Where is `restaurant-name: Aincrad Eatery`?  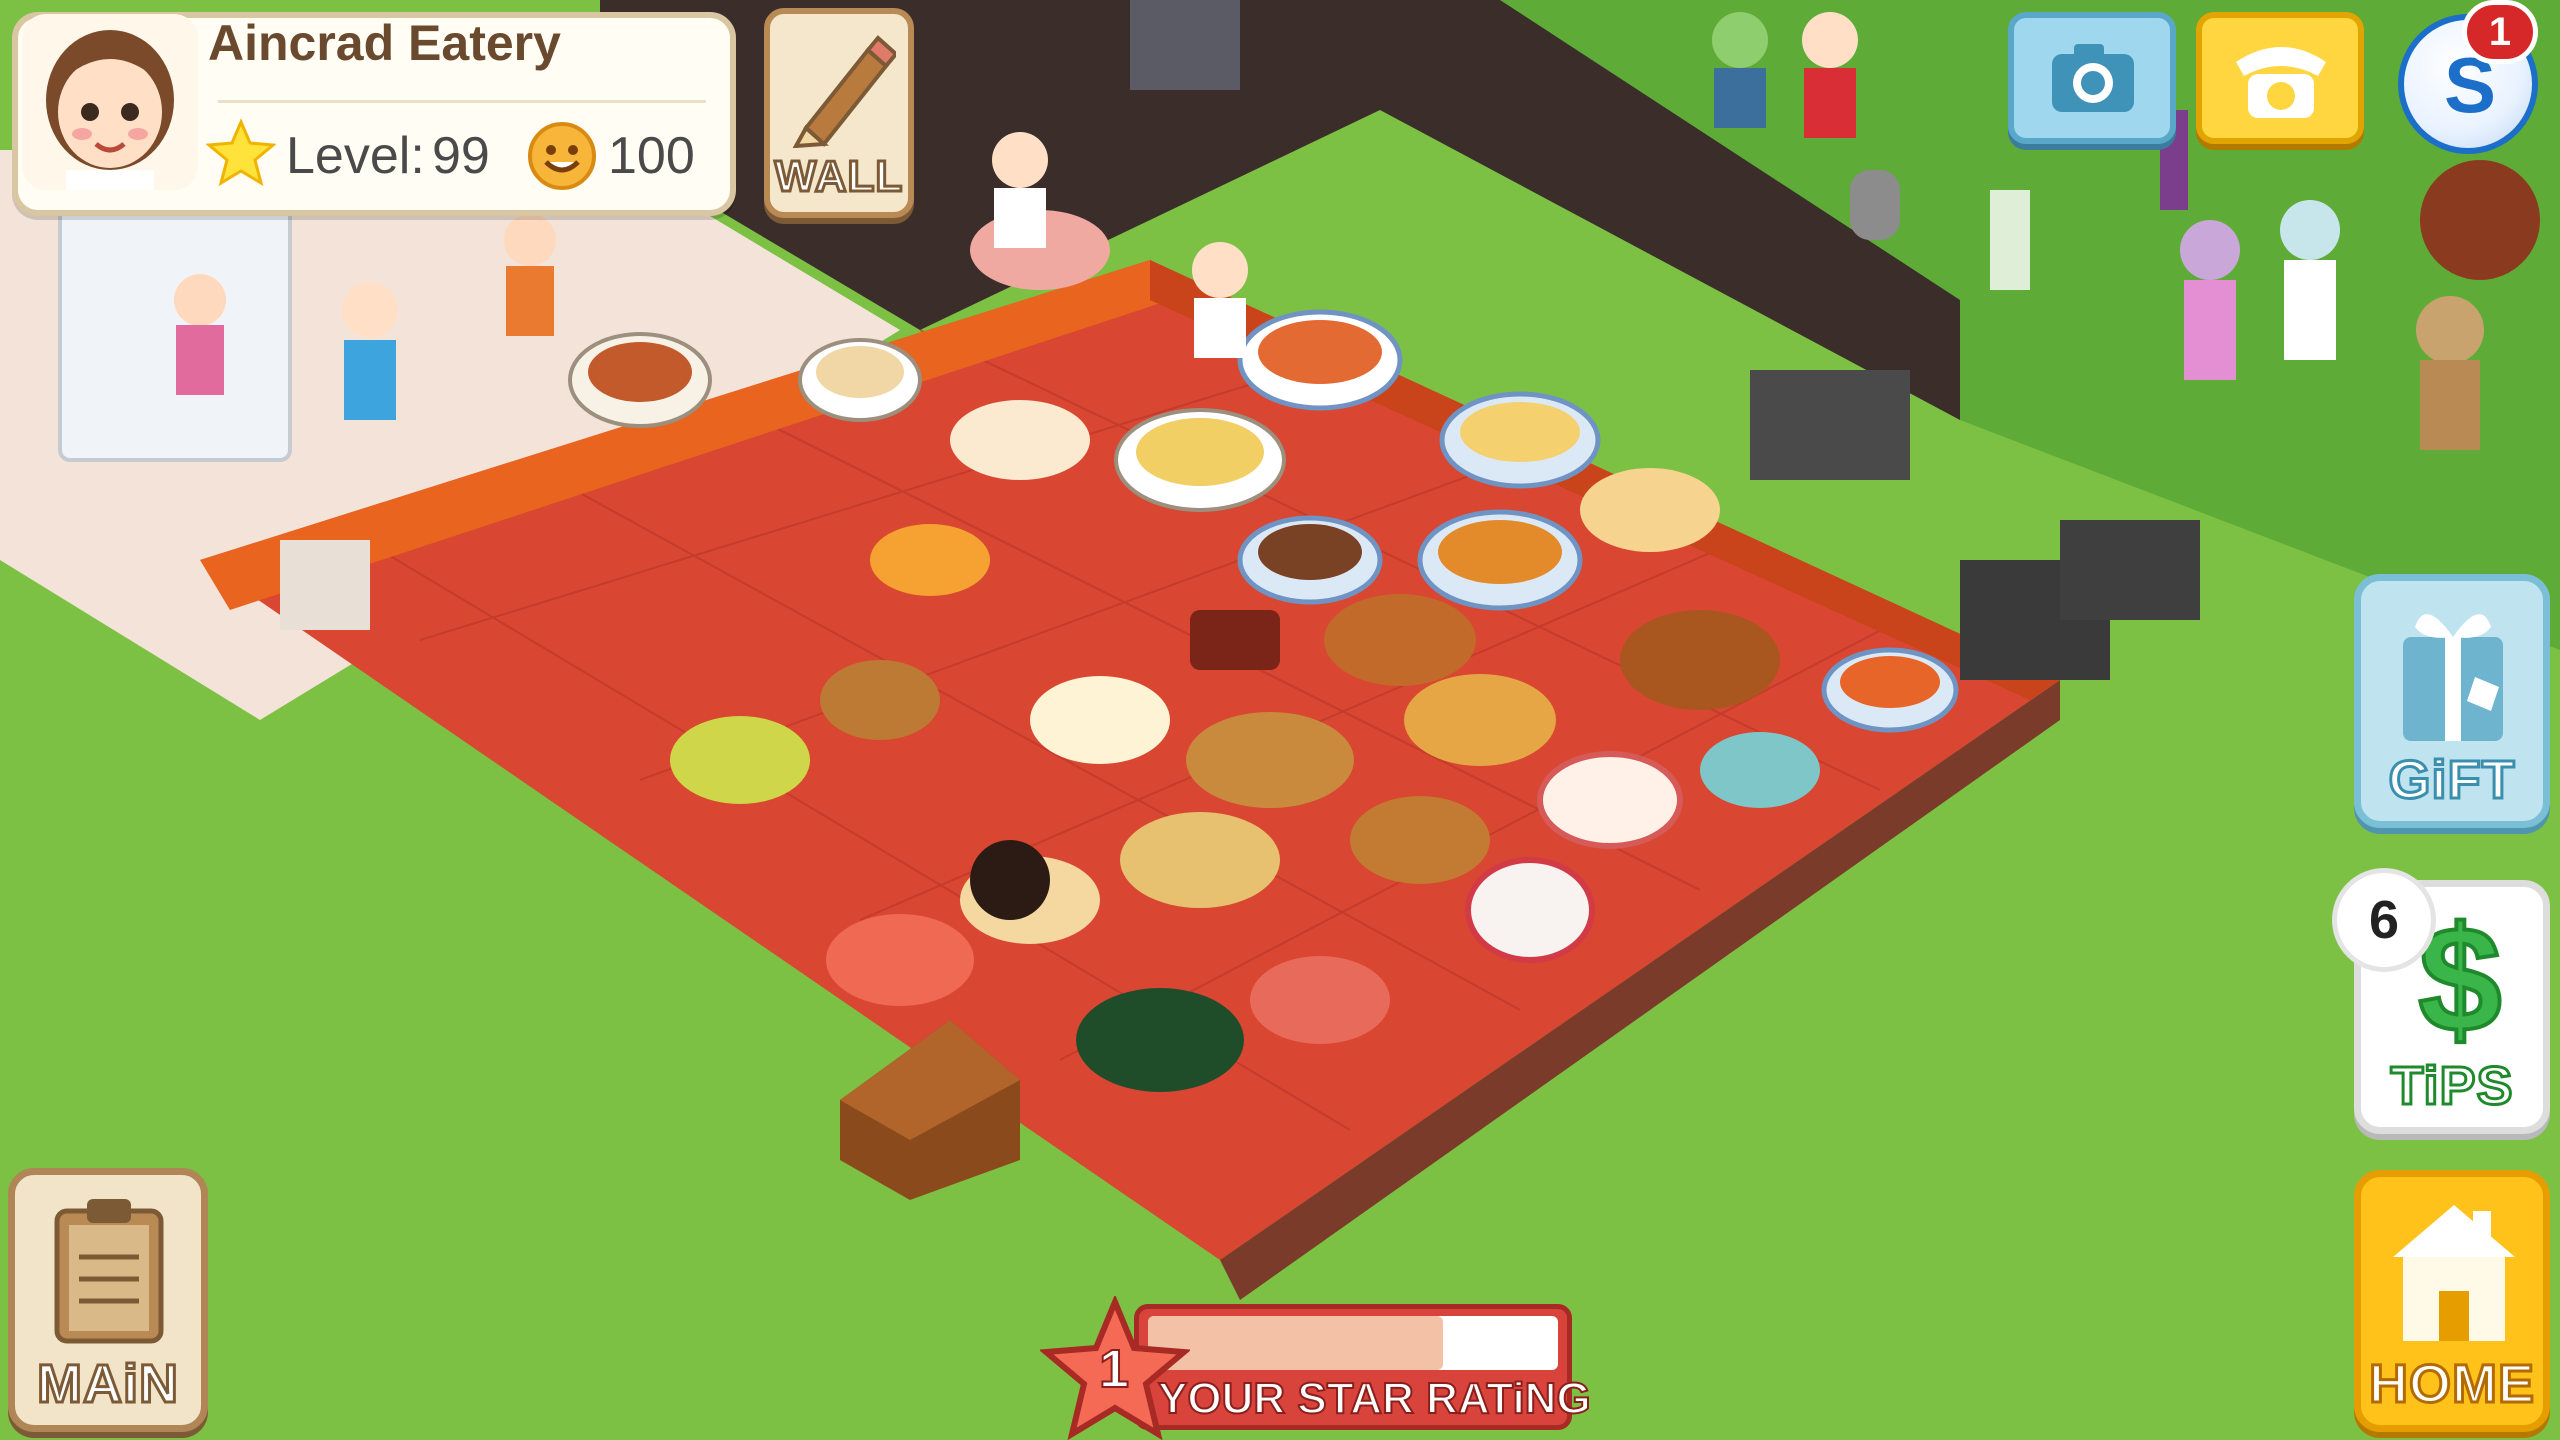
restaurant-name: Aincrad Eatery is located at coordinates (384, 43).